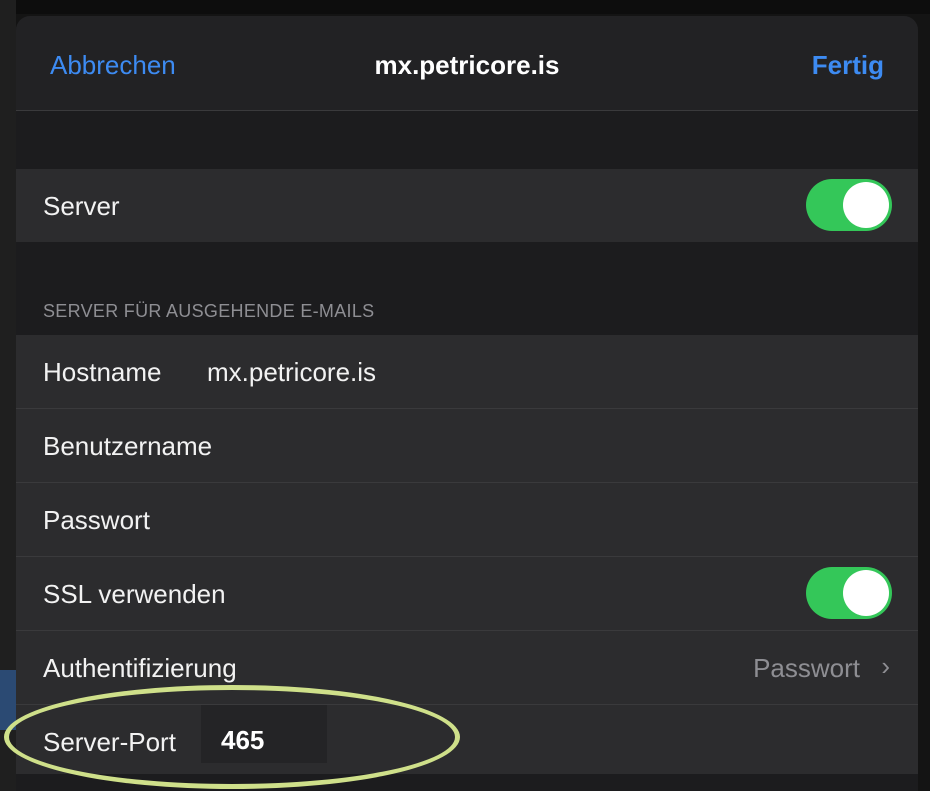  I want to click on sheet-title: mx.petricore.is, so click(467, 65).